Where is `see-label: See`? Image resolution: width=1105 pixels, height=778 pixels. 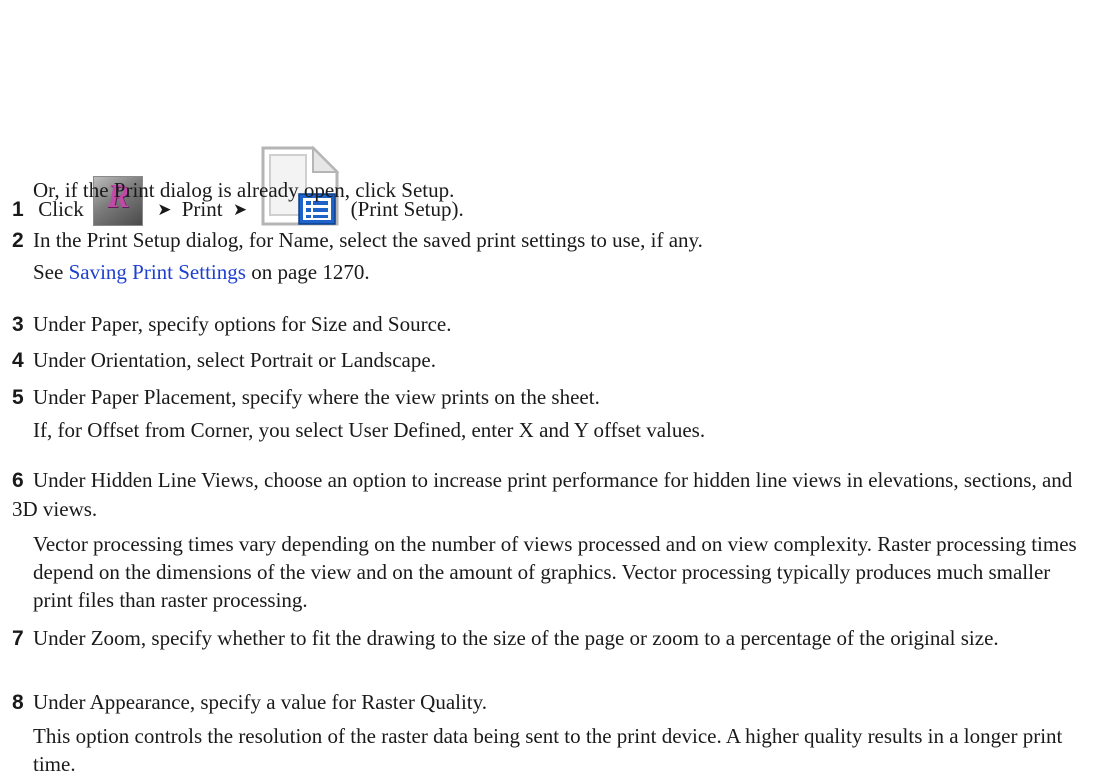
see-label: See is located at coordinates (48, 272).